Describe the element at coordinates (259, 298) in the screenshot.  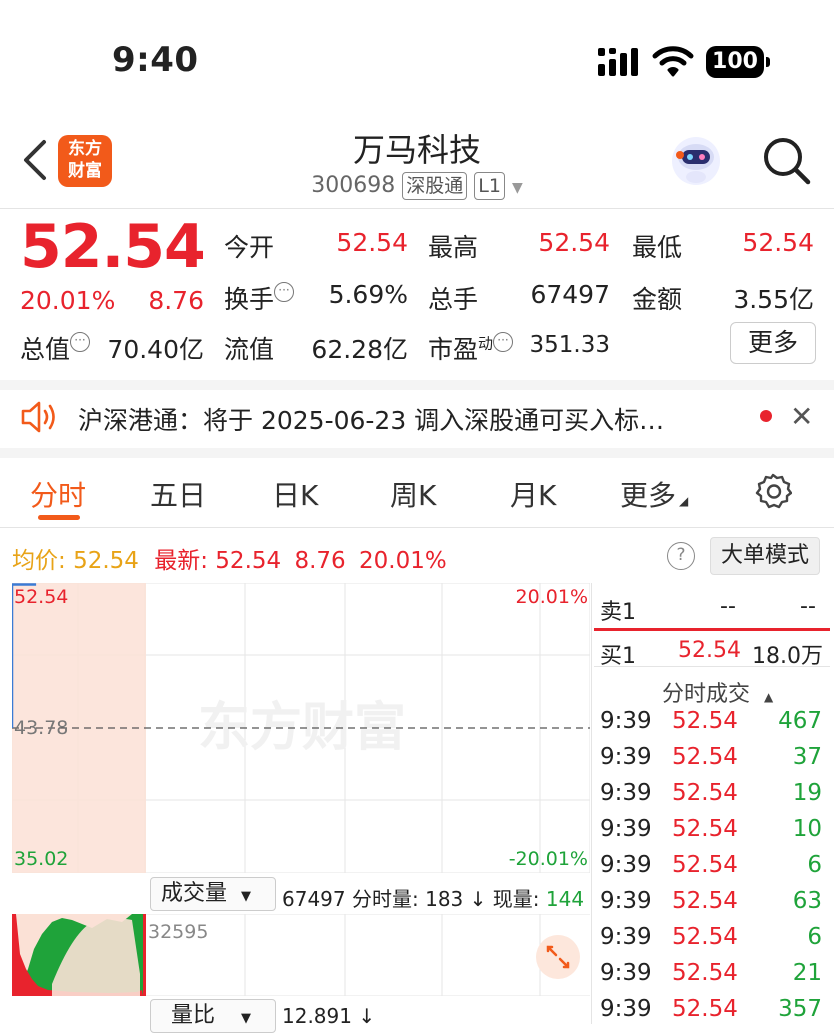
I see `turnover-label: 换手 ···` at that location.